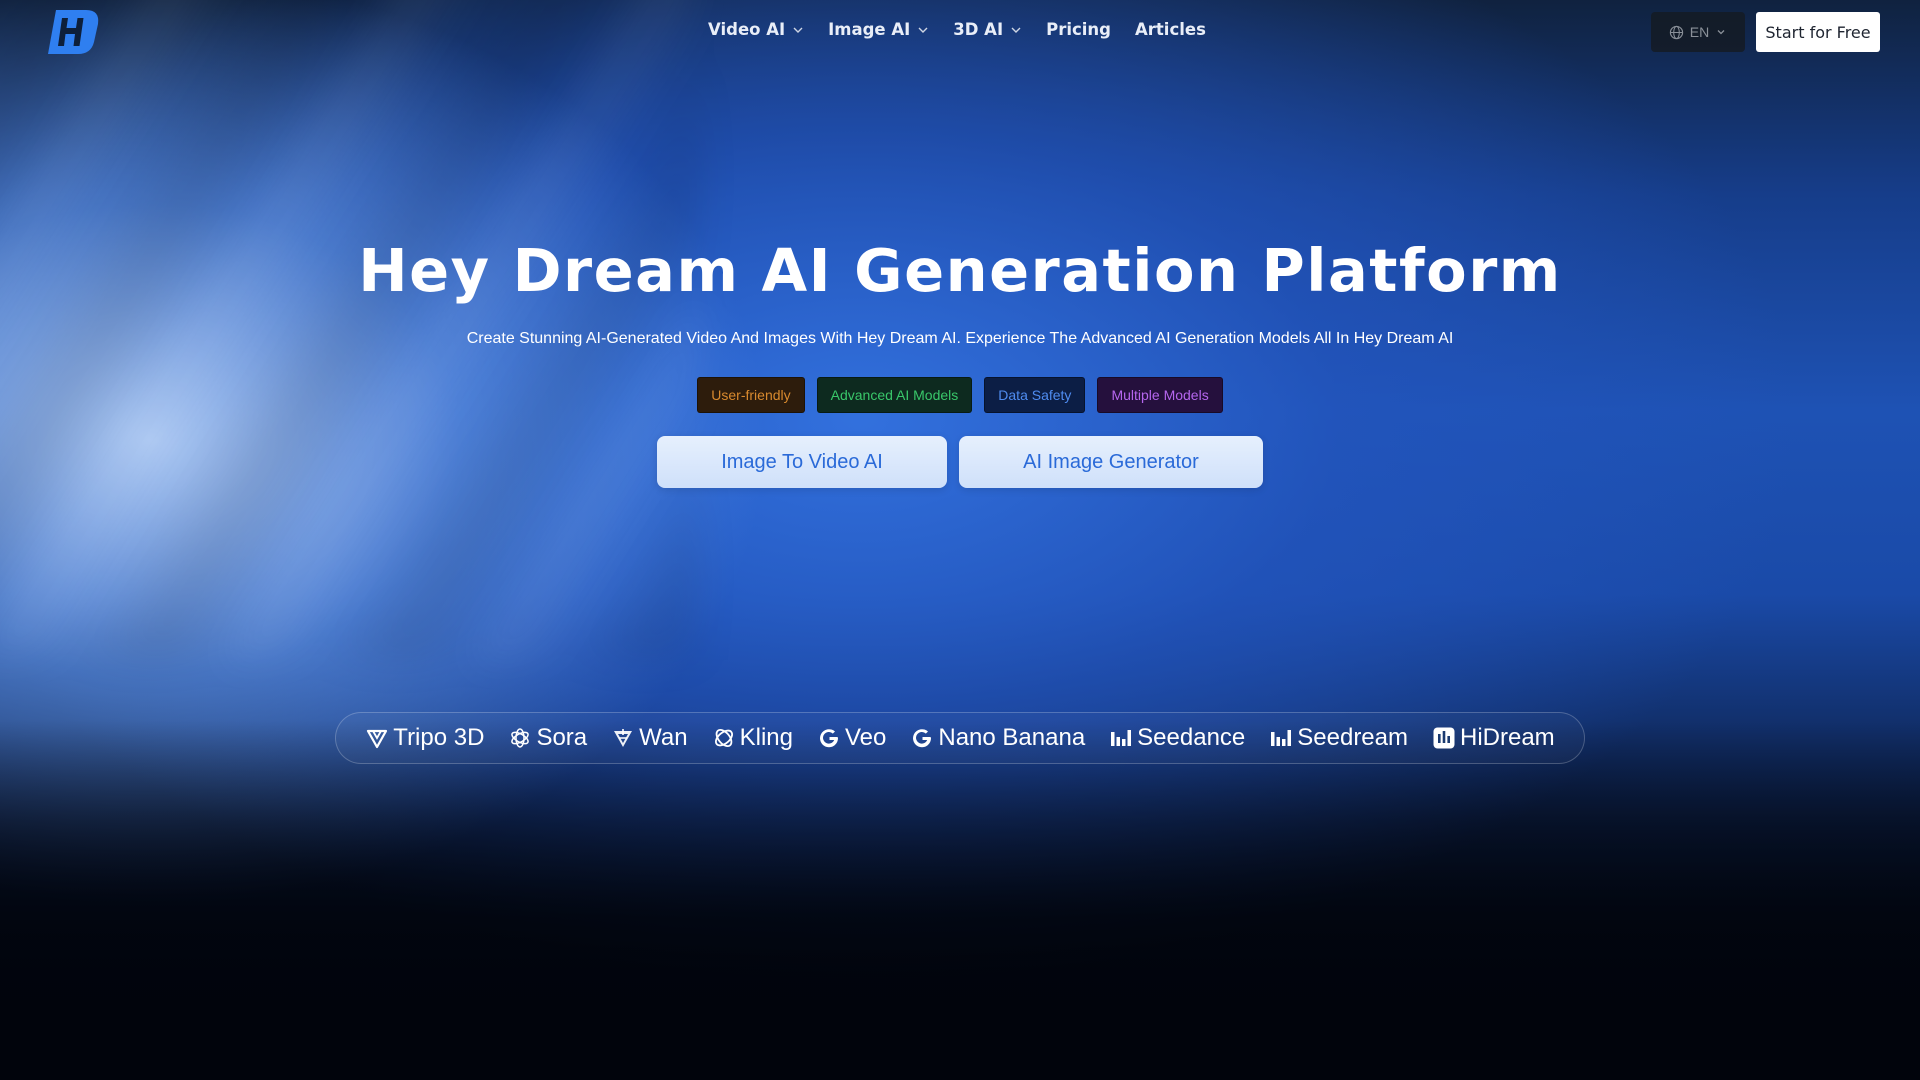 The image size is (1920, 1080). I want to click on nav-pricing-label: Pricing, so click(1078, 29).